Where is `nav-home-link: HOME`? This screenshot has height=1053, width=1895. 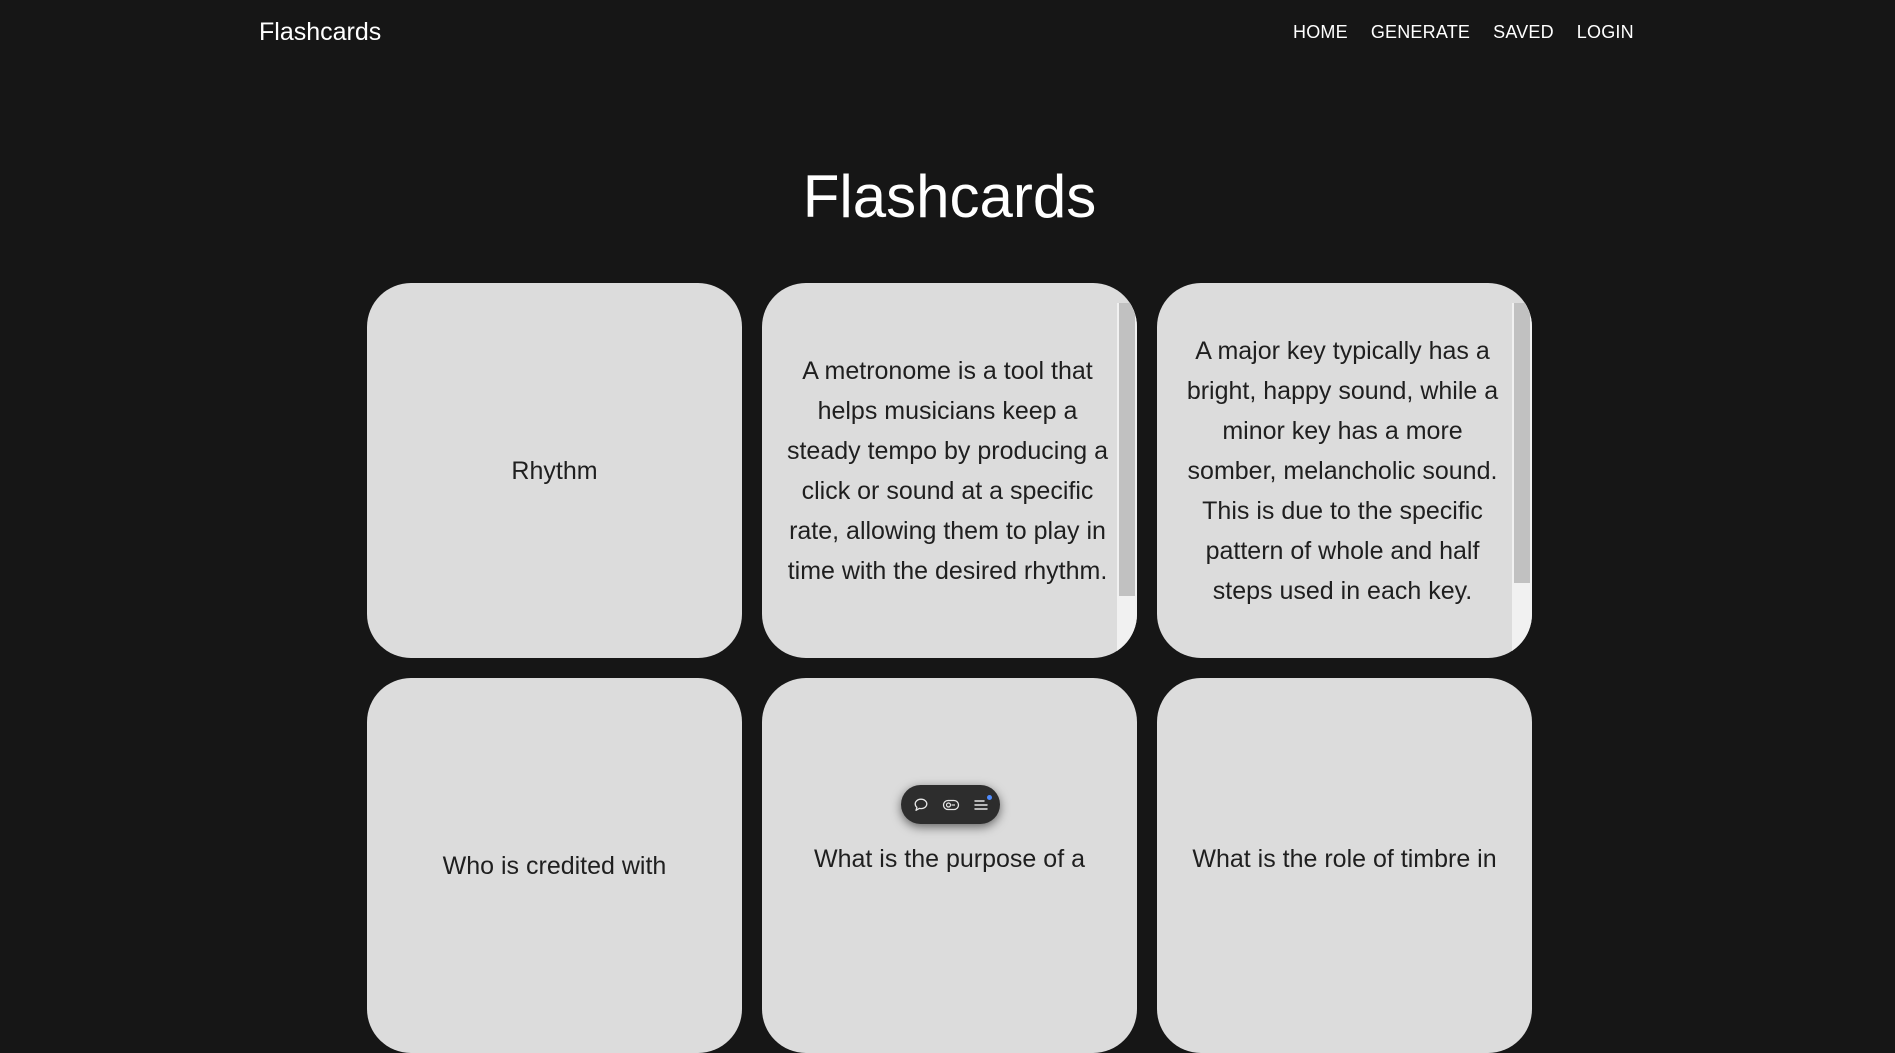
nav-home-link: HOME is located at coordinates (1320, 32).